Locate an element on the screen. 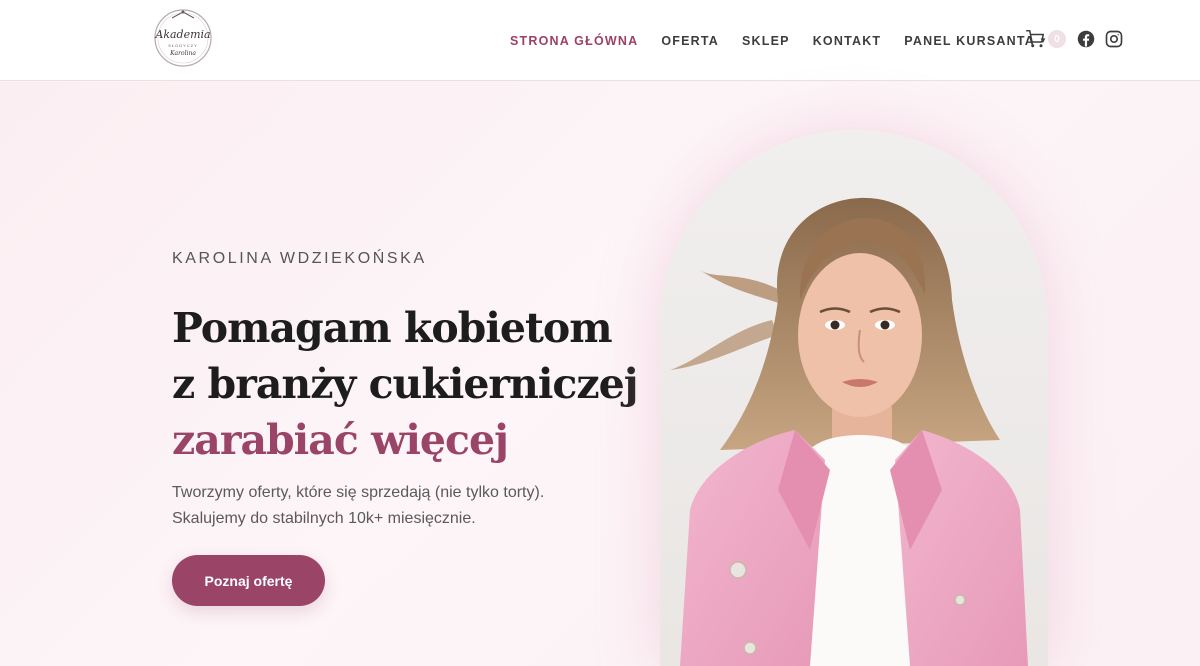 Image resolution: width=1200 pixels, height=666 pixels. facebook-icon is located at coordinates (1086, 39).